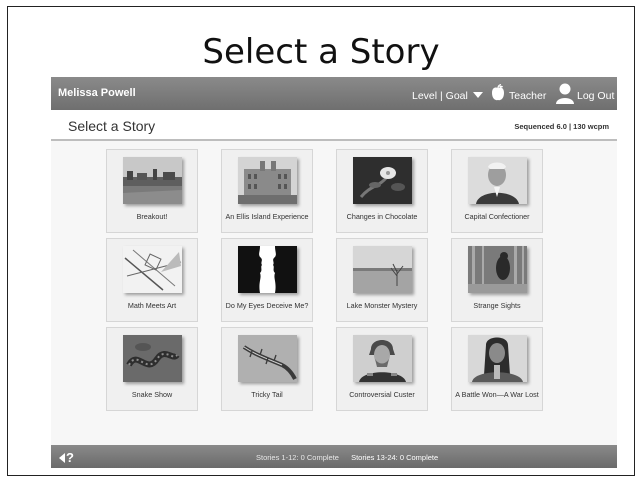 The image size is (638, 483). Describe the element at coordinates (498, 94) in the screenshot. I see `apple-icon` at that location.